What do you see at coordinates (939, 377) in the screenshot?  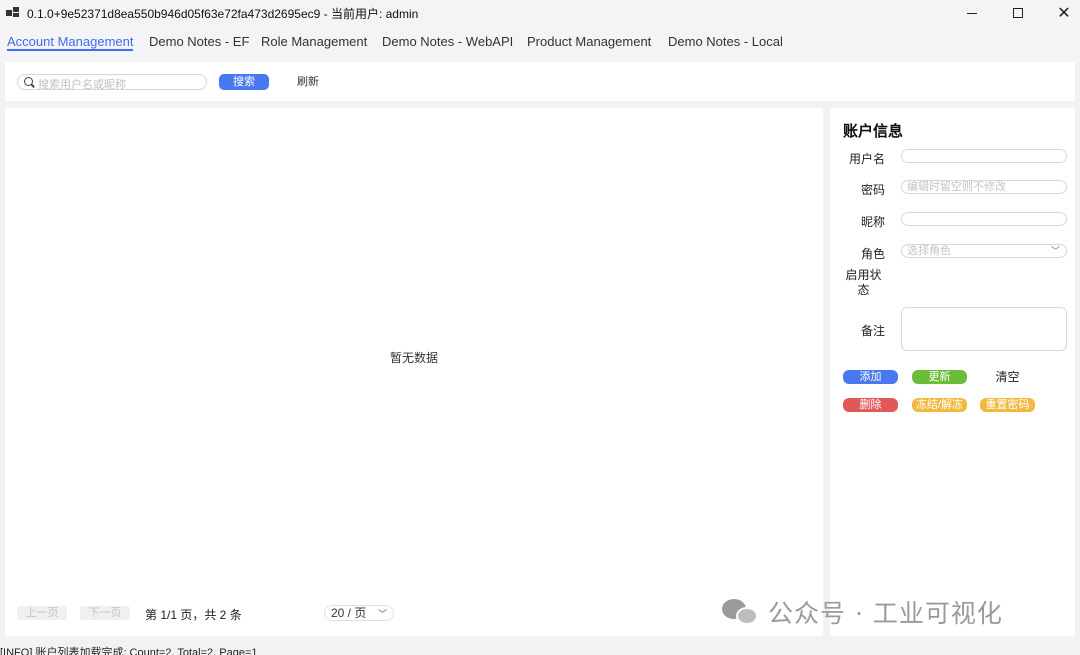 I see `update-button: 更新` at bounding box center [939, 377].